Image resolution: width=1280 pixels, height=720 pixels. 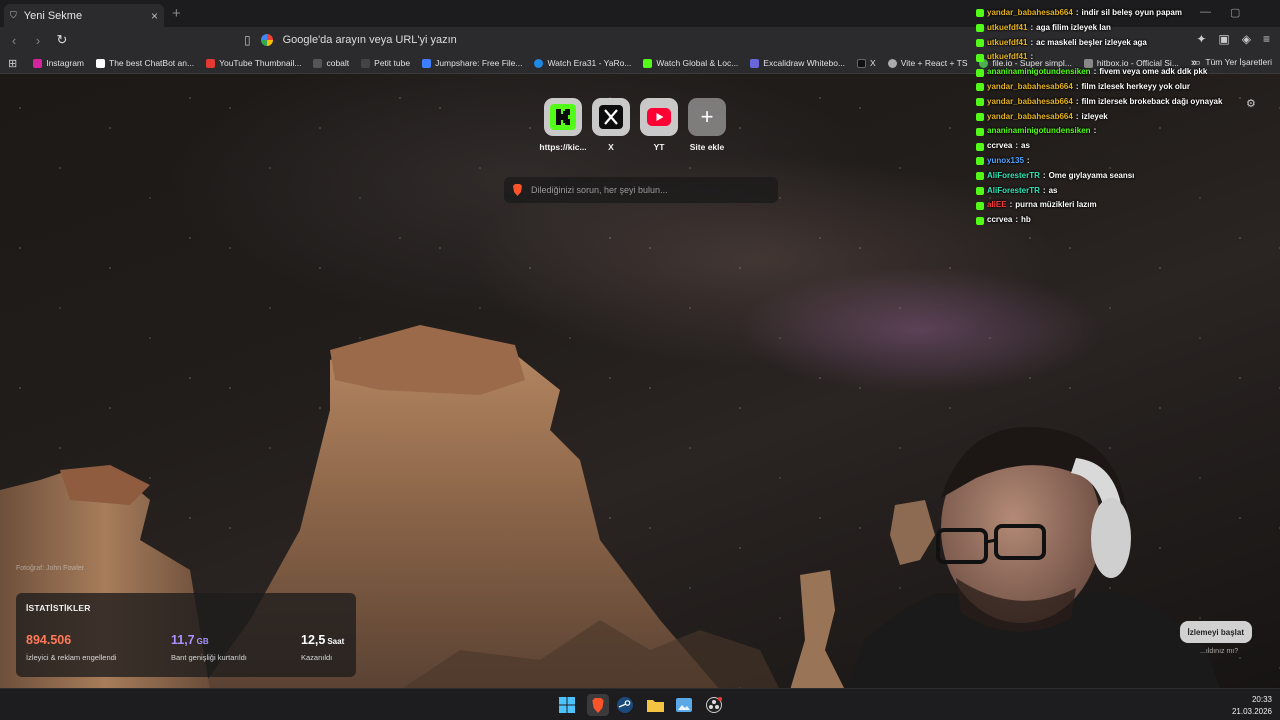 I want to click on apps-grid-icon: ⊞, so click(x=12, y=63).